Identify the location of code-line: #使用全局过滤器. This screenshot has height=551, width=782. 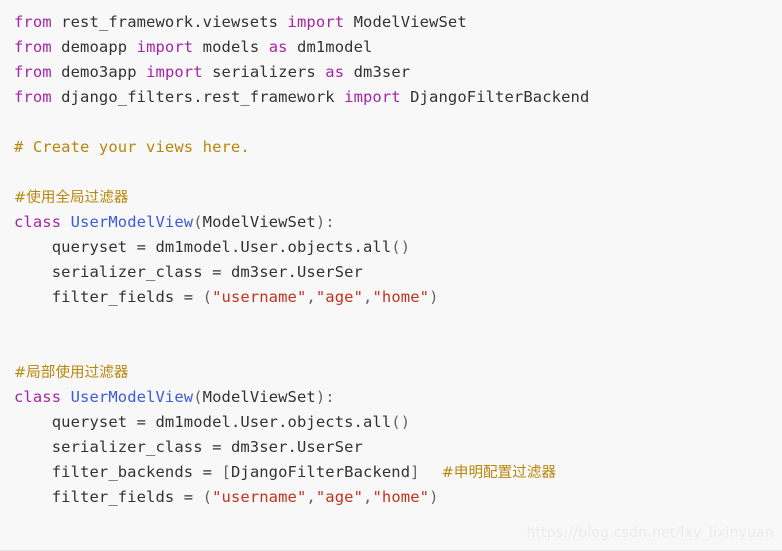
(391, 197).